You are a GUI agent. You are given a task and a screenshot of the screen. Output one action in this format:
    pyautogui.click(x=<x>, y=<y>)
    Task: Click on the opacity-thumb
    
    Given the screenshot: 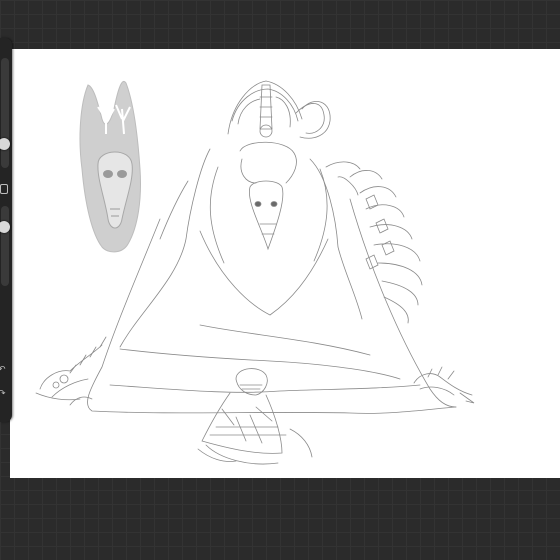 What is the action you would take?
    pyautogui.click(x=5, y=227)
    